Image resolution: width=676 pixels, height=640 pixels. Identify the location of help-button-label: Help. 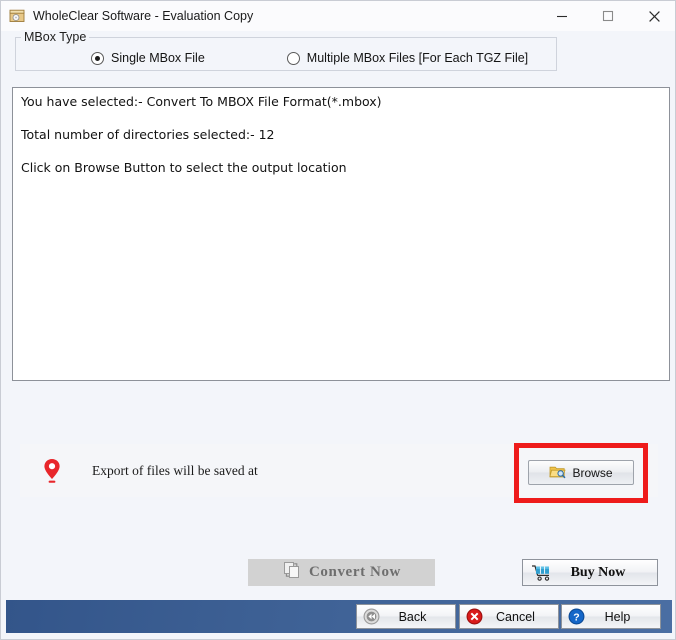
(617, 616).